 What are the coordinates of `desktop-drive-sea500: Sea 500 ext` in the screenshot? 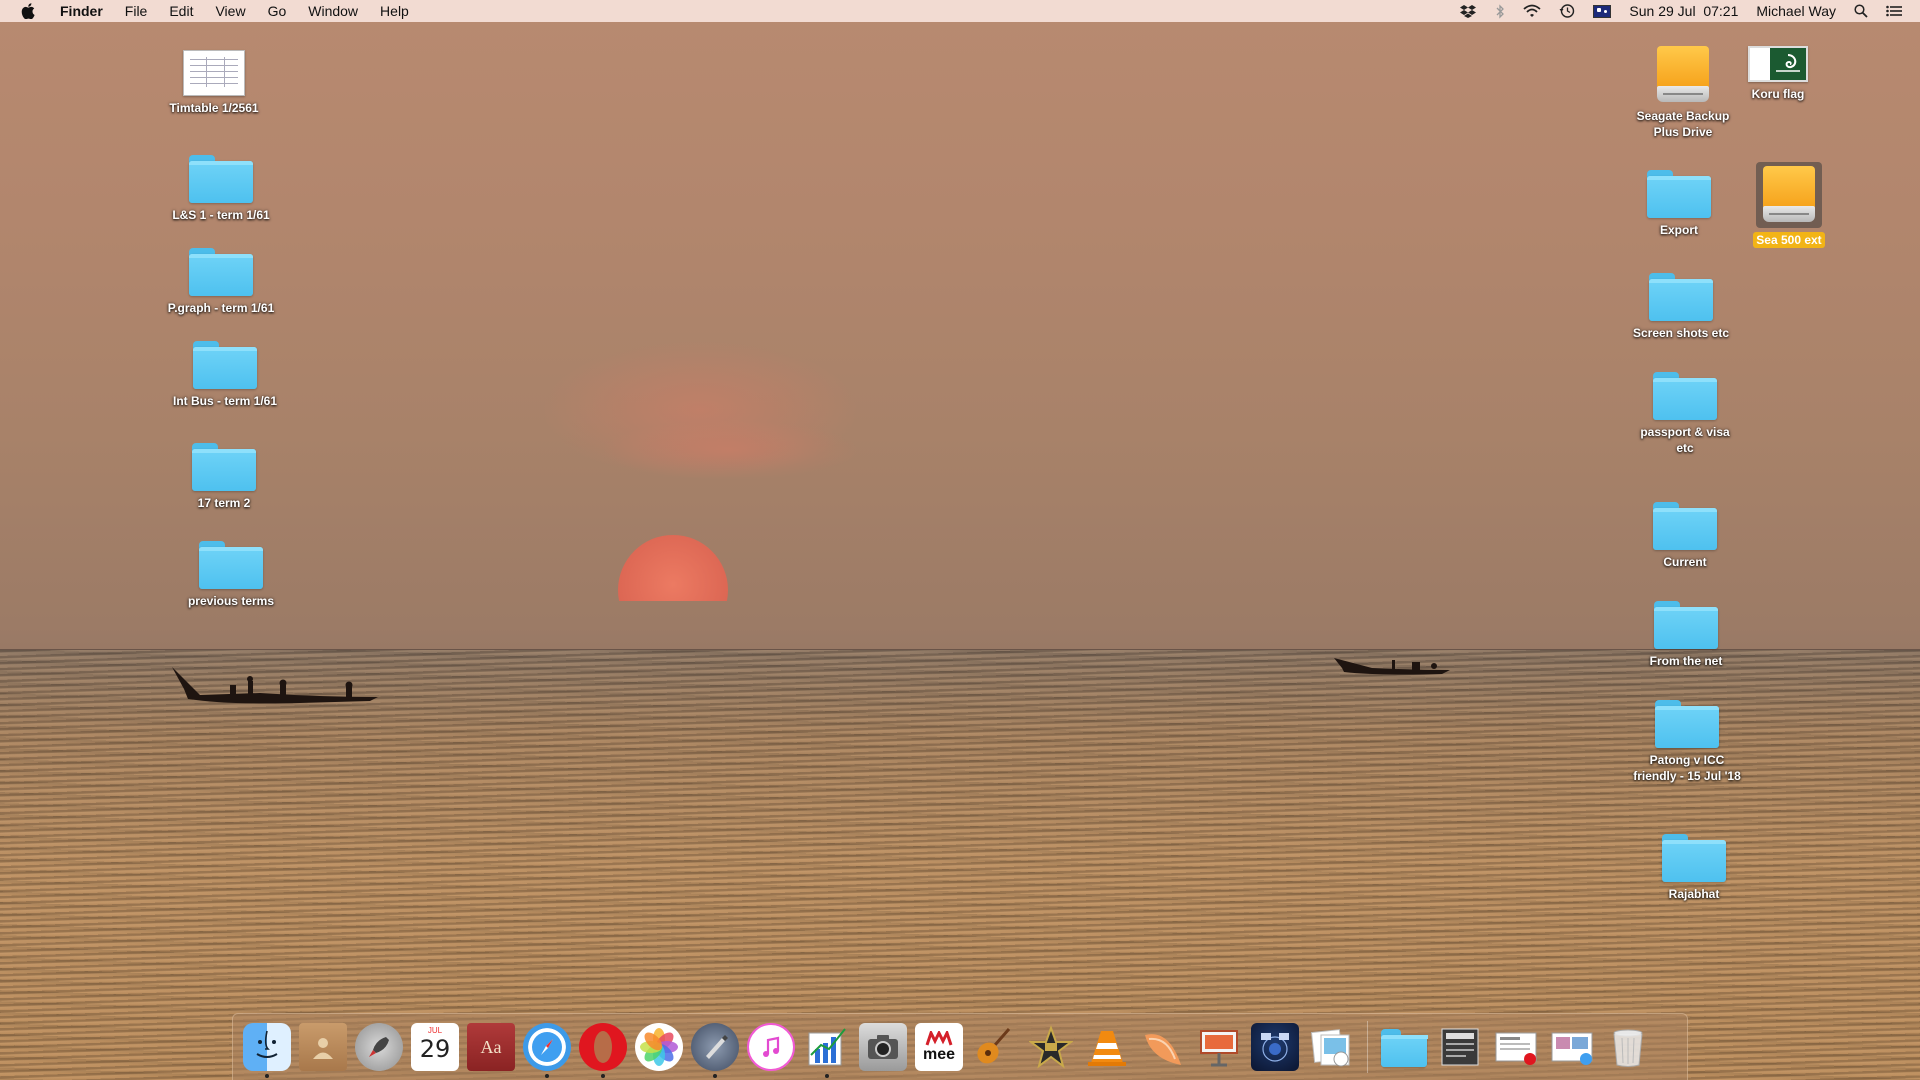 It's located at (1789, 205).